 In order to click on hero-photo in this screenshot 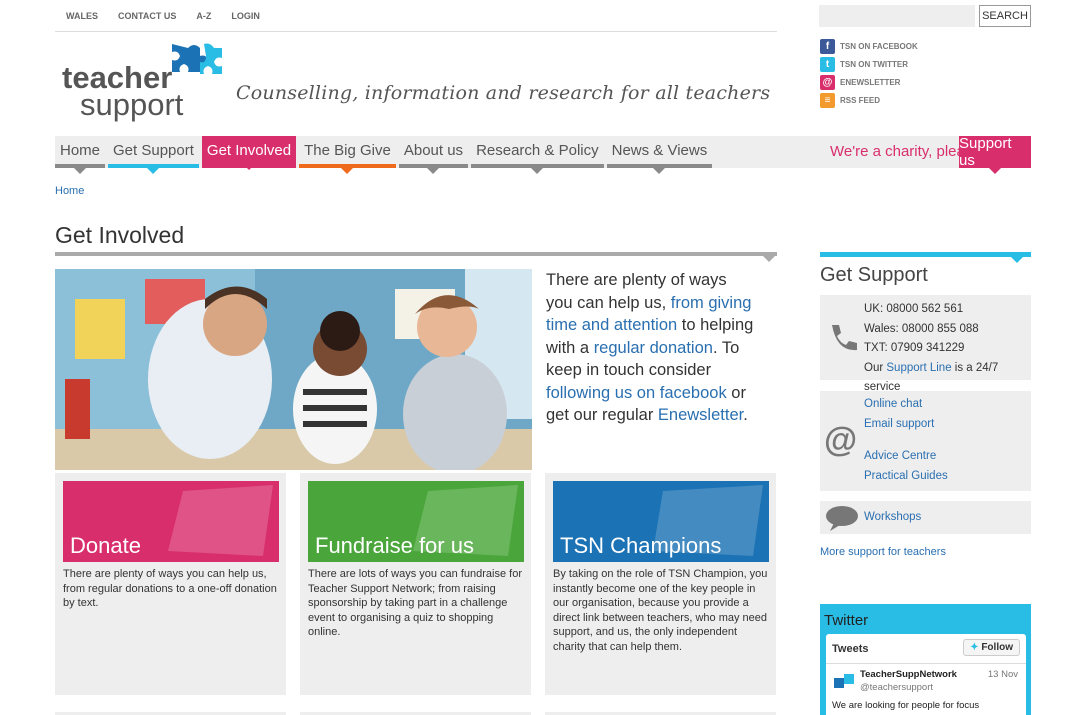, I will do `click(293, 369)`.